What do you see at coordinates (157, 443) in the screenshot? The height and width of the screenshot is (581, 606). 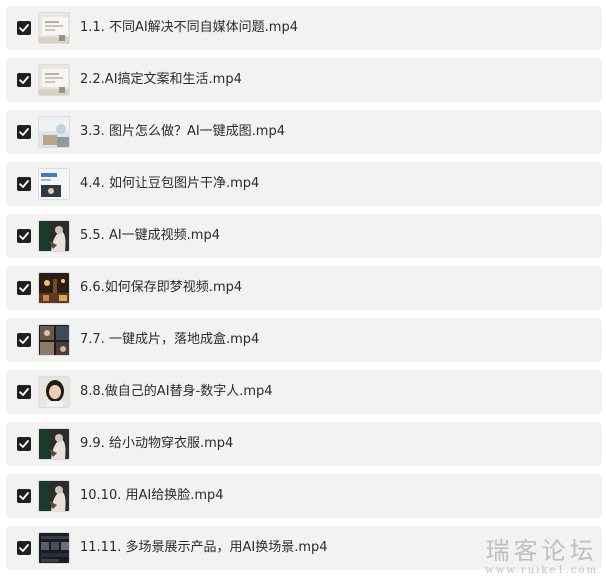 I see `file-name: 9.9. 给小动物穿衣服.mp4` at bounding box center [157, 443].